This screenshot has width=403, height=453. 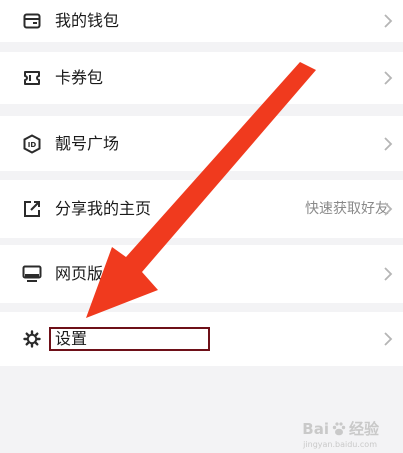 I want to click on watermark-brand-right: 经验, so click(x=363, y=429).